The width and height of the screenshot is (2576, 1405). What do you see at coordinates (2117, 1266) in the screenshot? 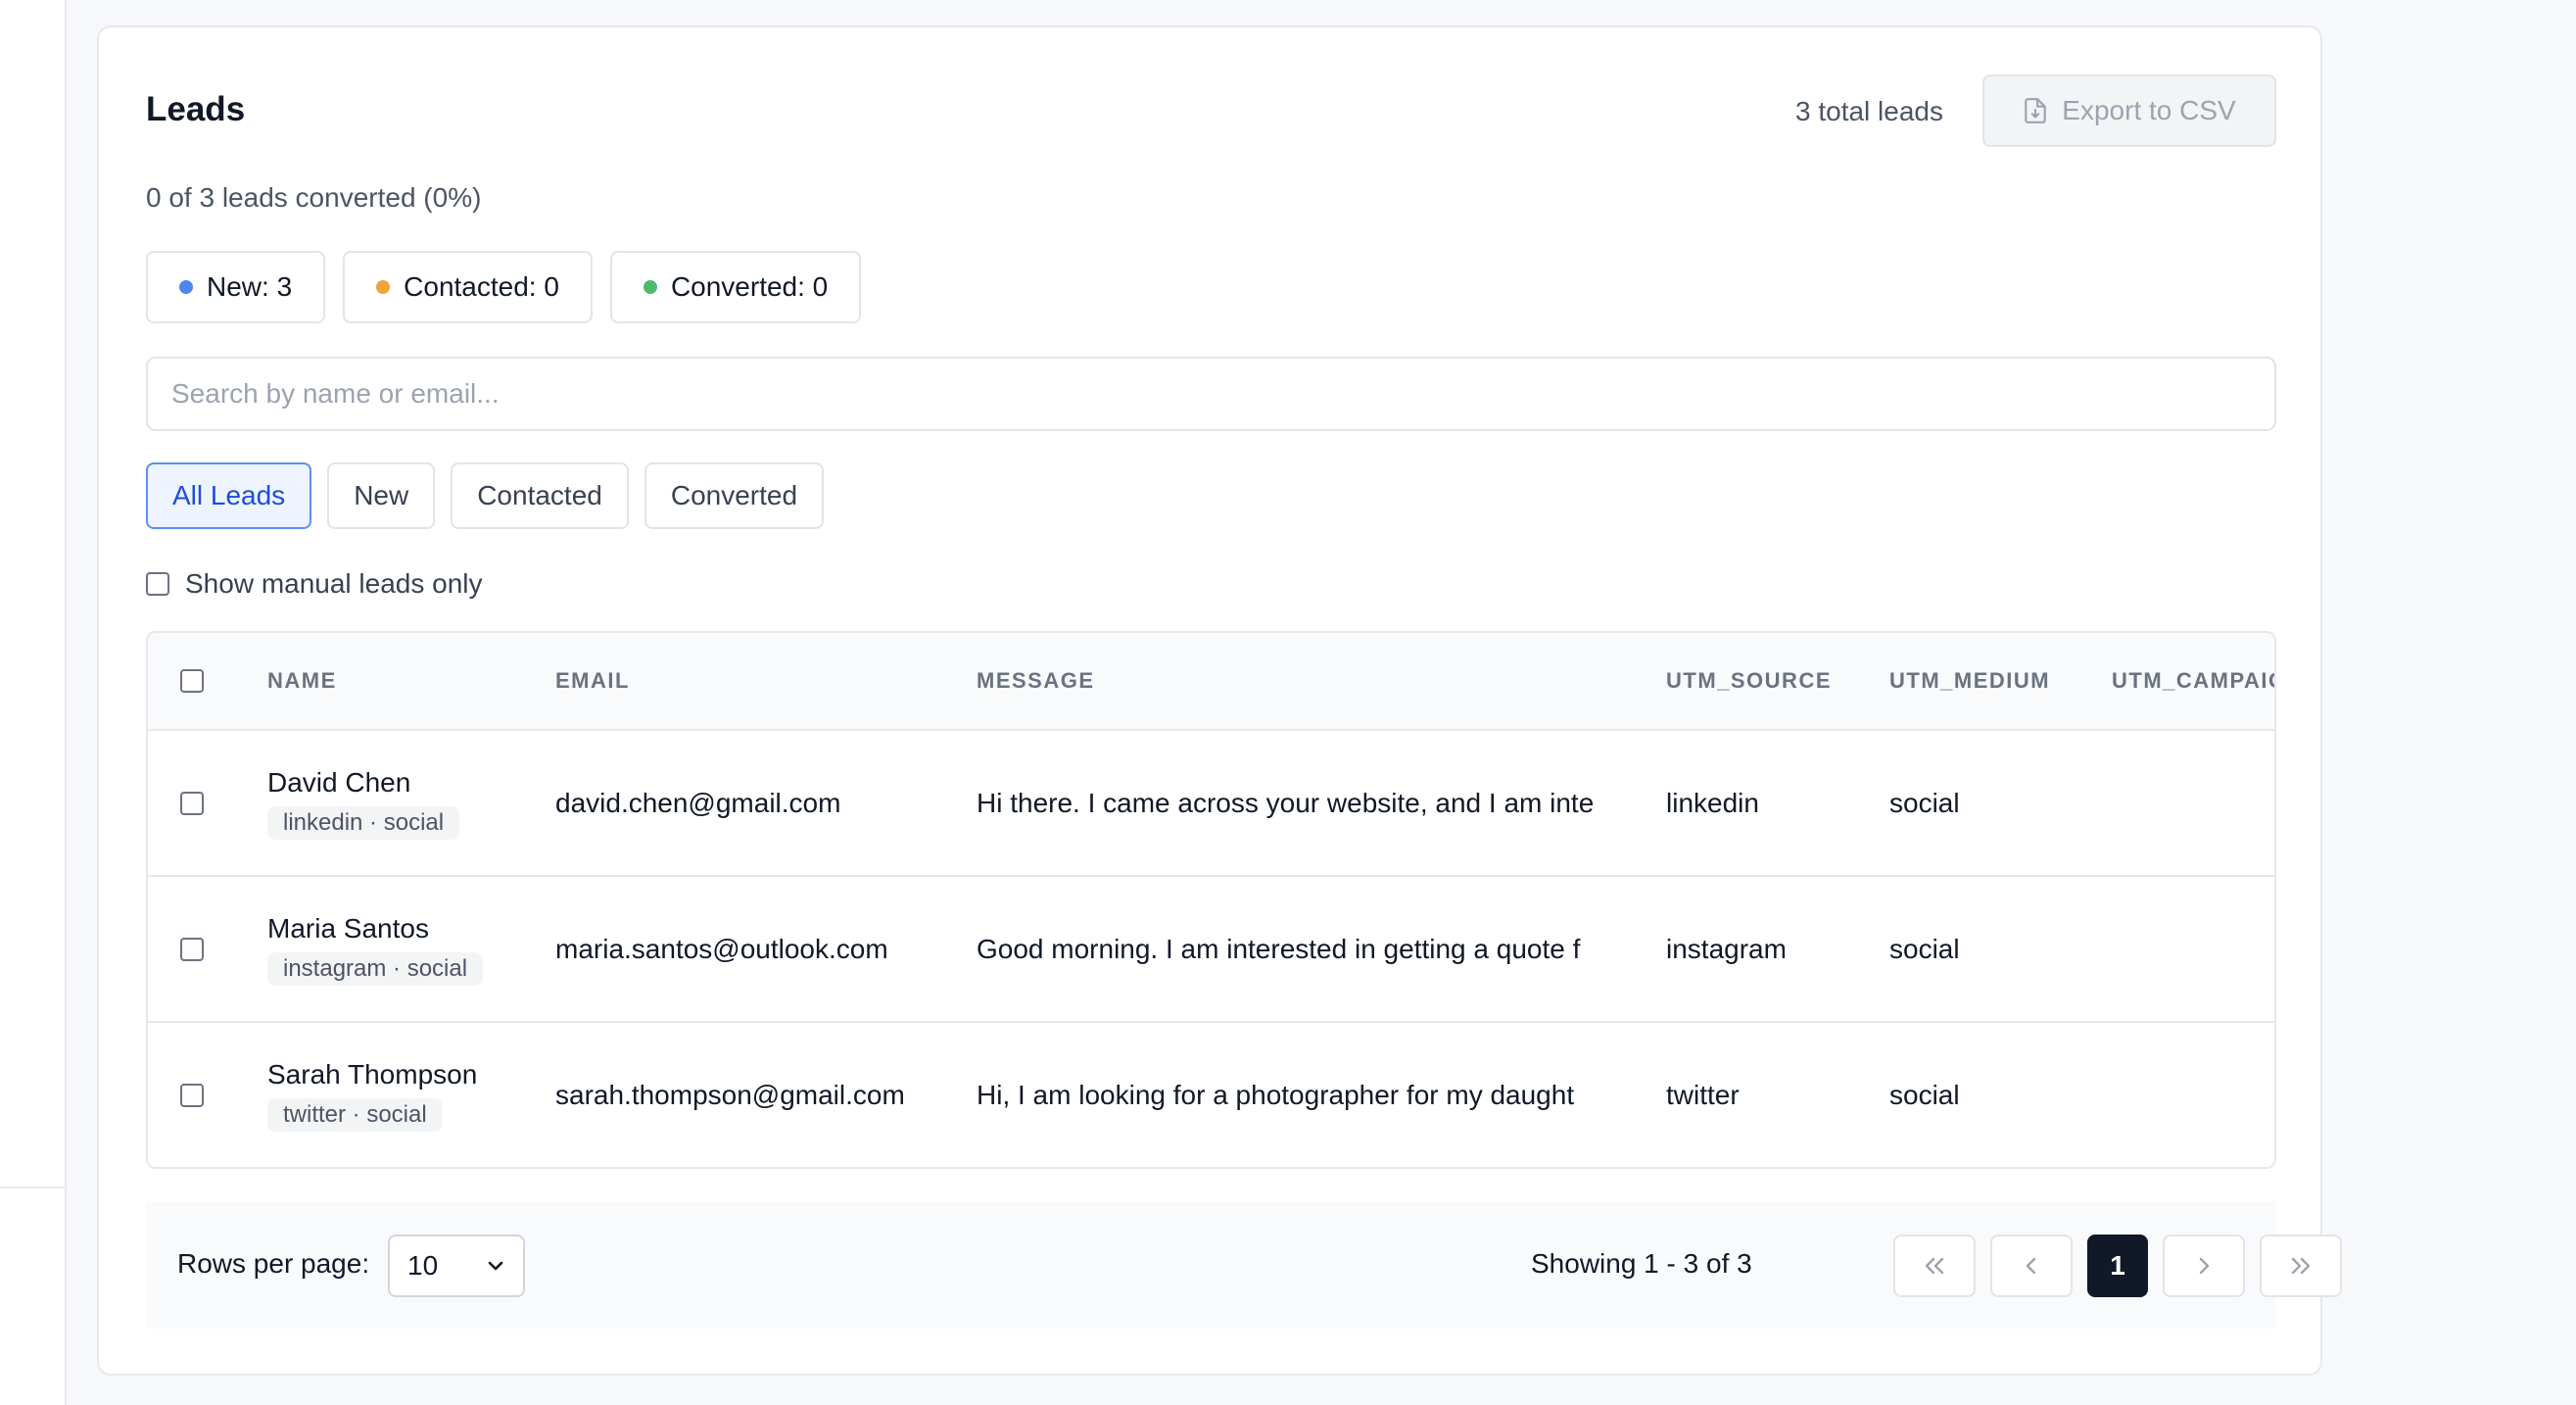
I see `page-1-button: 1` at bounding box center [2117, 1266].